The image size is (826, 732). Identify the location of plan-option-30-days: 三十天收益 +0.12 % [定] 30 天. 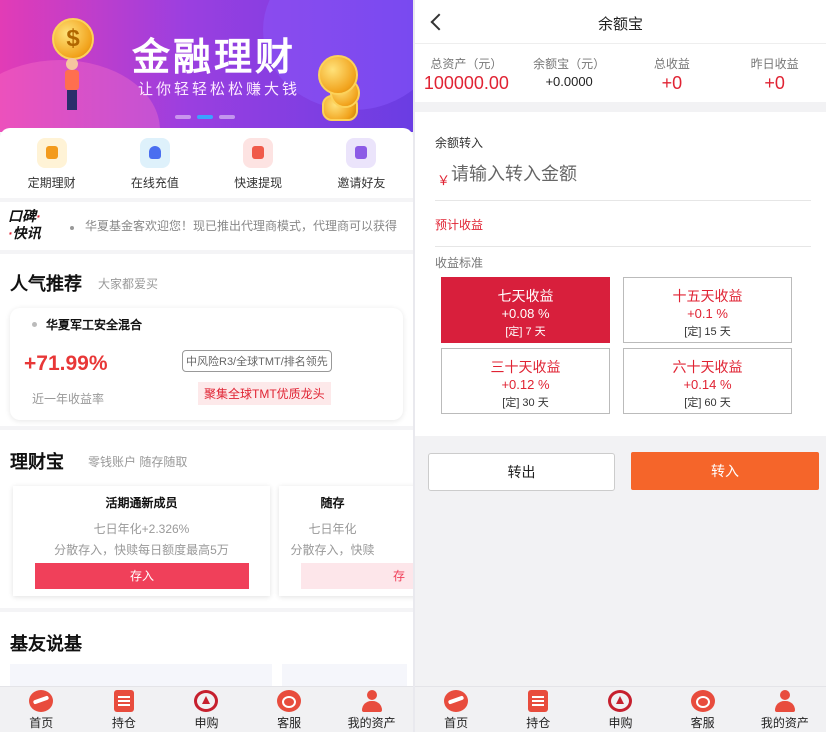
(525, 381).